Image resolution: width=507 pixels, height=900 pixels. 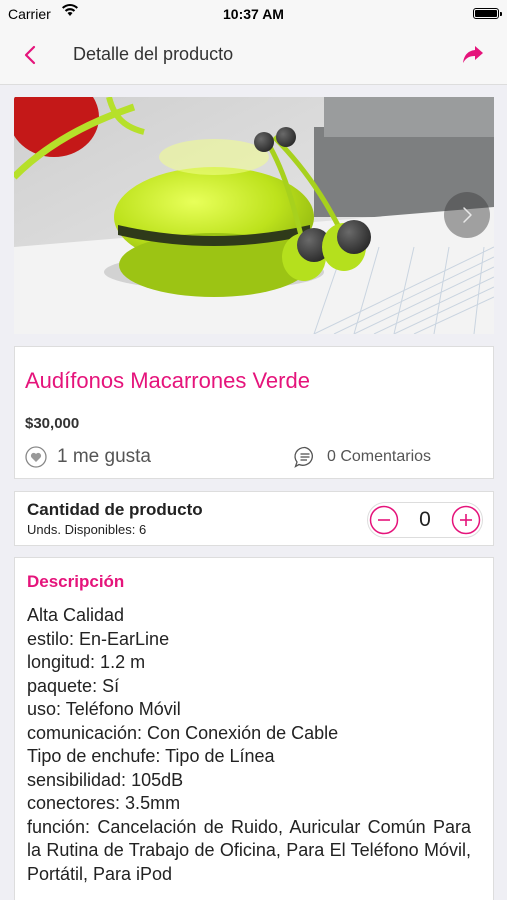 I want to click on description-line: sensibilidad: 105dB, so click(x=105, y=779).